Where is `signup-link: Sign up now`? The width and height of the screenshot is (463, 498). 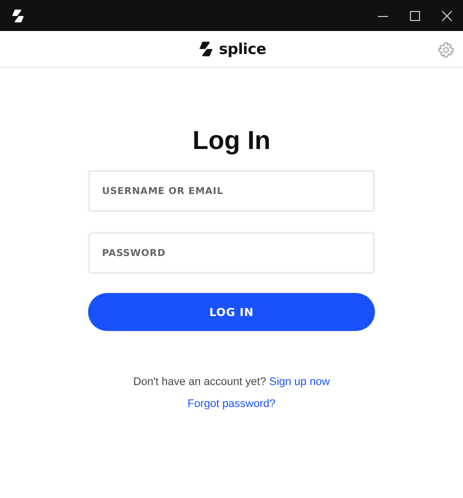 signup-link: Sign up now is located at coordinates (299, 382).